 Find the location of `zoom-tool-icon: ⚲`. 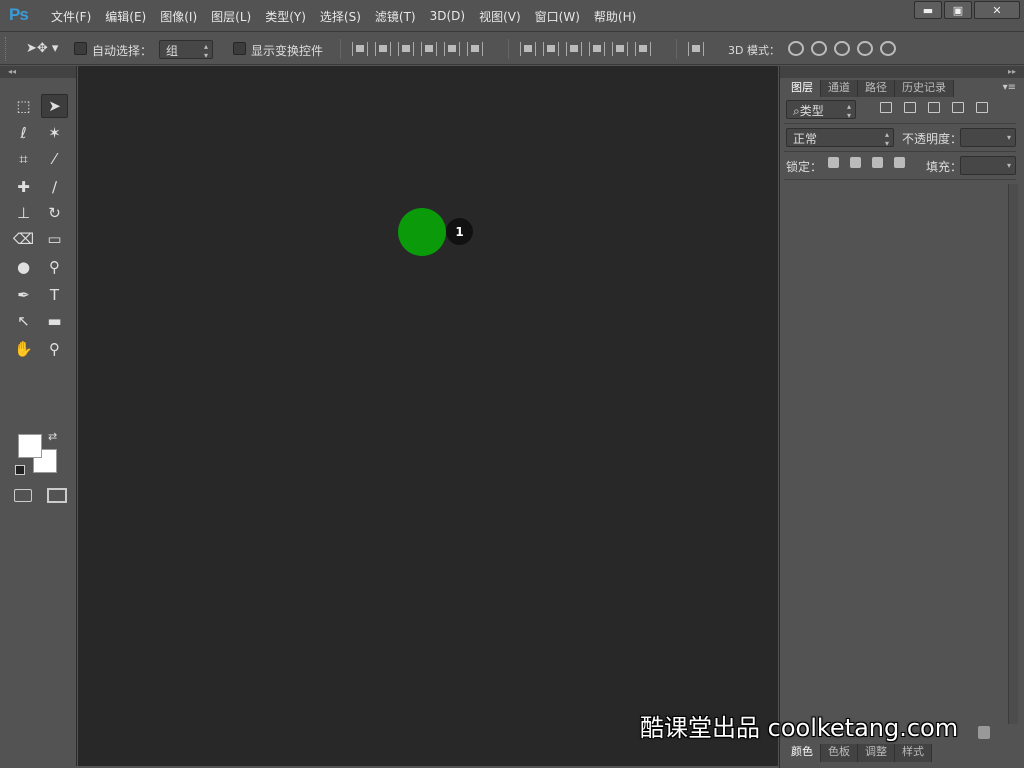

zoom-tool-icon: ⚲ is located at coordinates (54, 349).